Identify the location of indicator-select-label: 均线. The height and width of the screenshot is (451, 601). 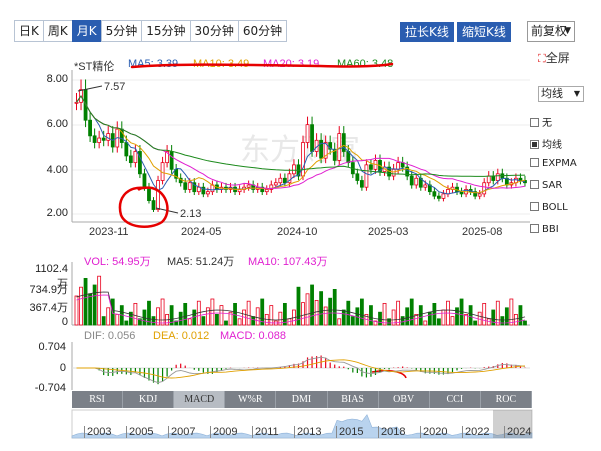
(552, 93).